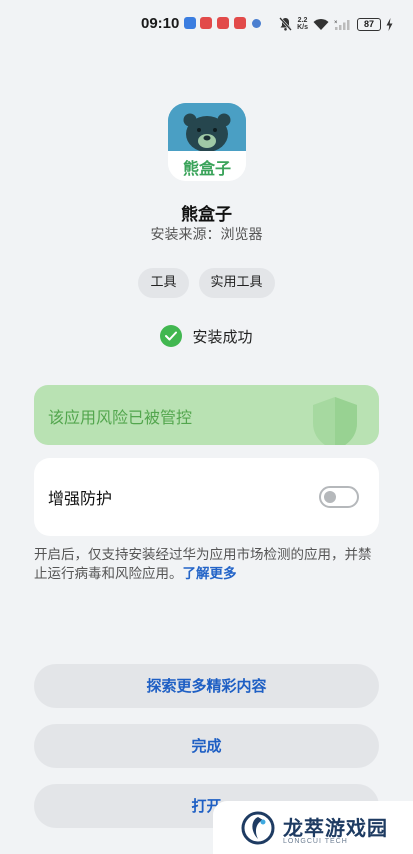 The image size is (413, 854). What do you see at coordinates (120, 417) in the screenshot?
I see `risk-text: 该应用风险已被管控` at bounding box center [120, 417].